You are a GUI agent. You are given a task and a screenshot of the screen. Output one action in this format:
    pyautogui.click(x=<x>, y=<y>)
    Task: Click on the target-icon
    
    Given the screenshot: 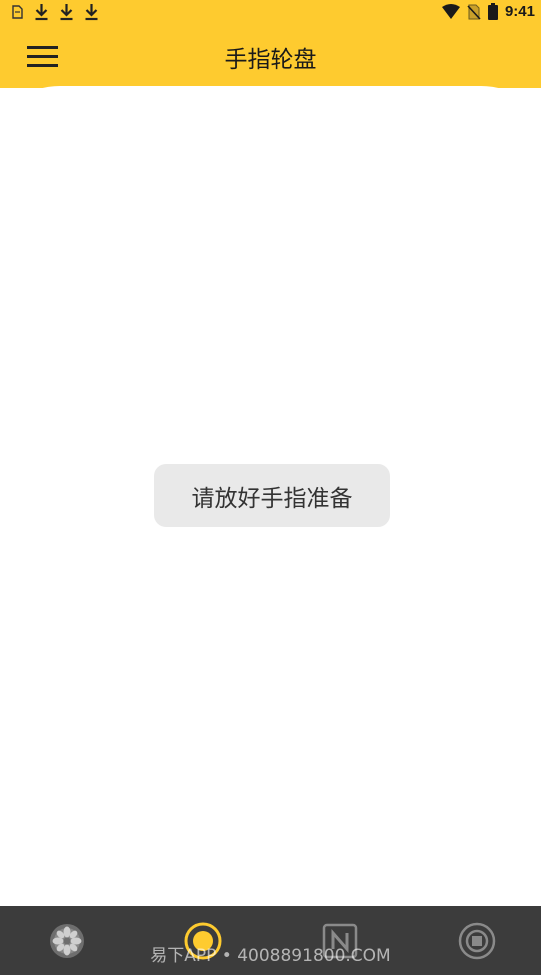 What is the action you would take?
    pyautogui.click(x=203, y=941)
    